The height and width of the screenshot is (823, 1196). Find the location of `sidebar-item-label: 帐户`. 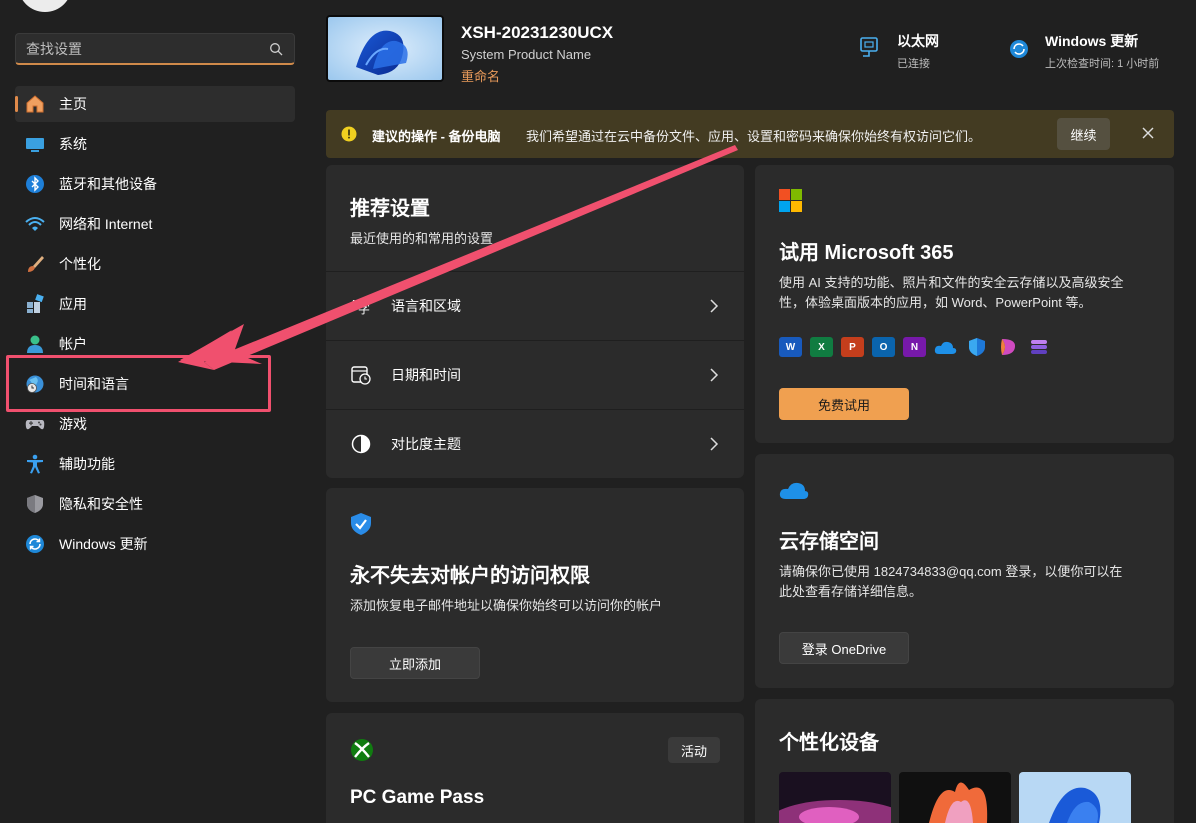

sidebar-item-label: 帐户 is located at coordinates (73, 344).